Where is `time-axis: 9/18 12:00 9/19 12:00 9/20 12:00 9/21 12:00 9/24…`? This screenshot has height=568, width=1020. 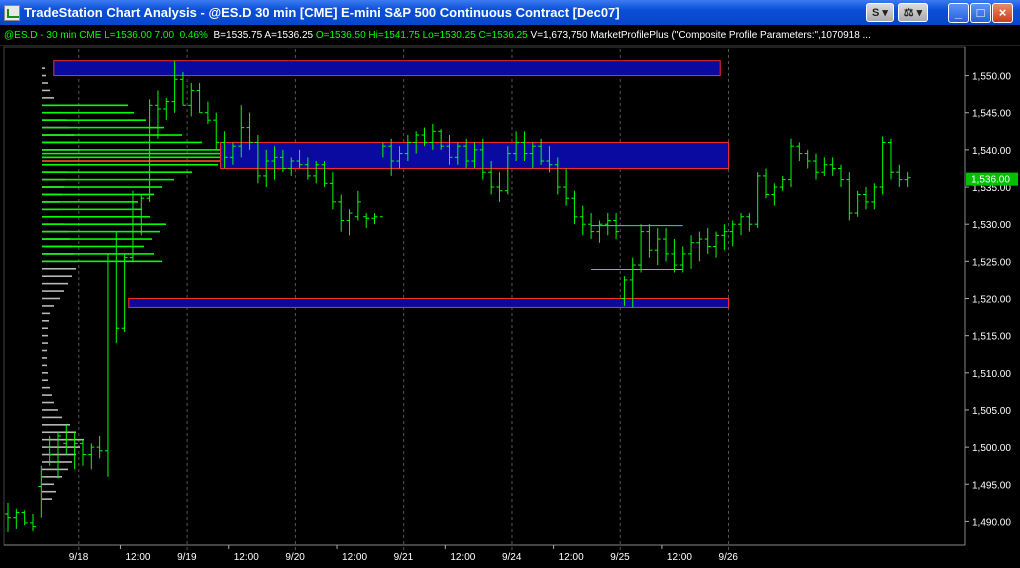 time-axis: 9/18 12:00 9/19 12:00 9/20 12:00 9/21 12:00 9/24… is located at coordinates (484, 553).